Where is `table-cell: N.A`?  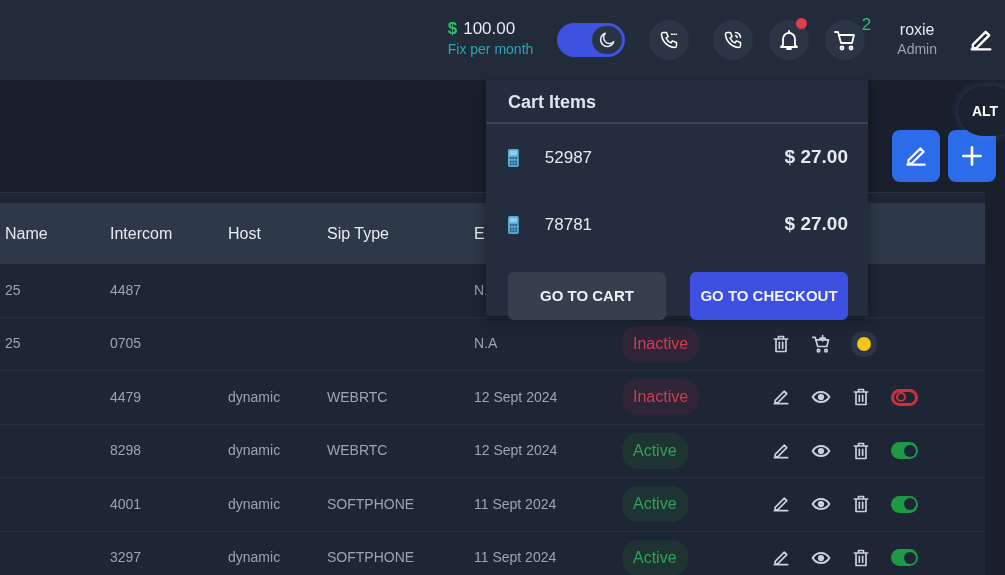 table-cell: N.A is located at coordinates (486, 343).